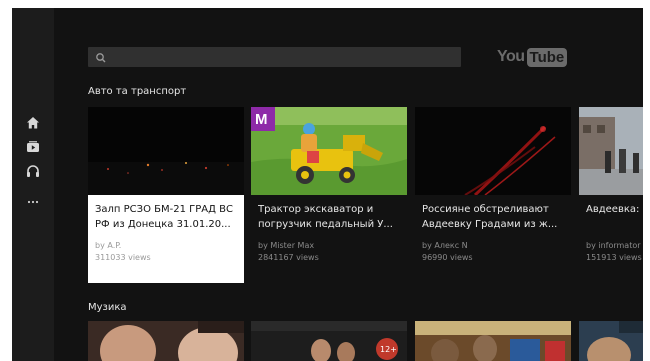 The height and width of the screenshot is (361, 650). Describe the element at coordinates (547, 57) in the screenshot. I see `logo-tube: Tube` at that location.